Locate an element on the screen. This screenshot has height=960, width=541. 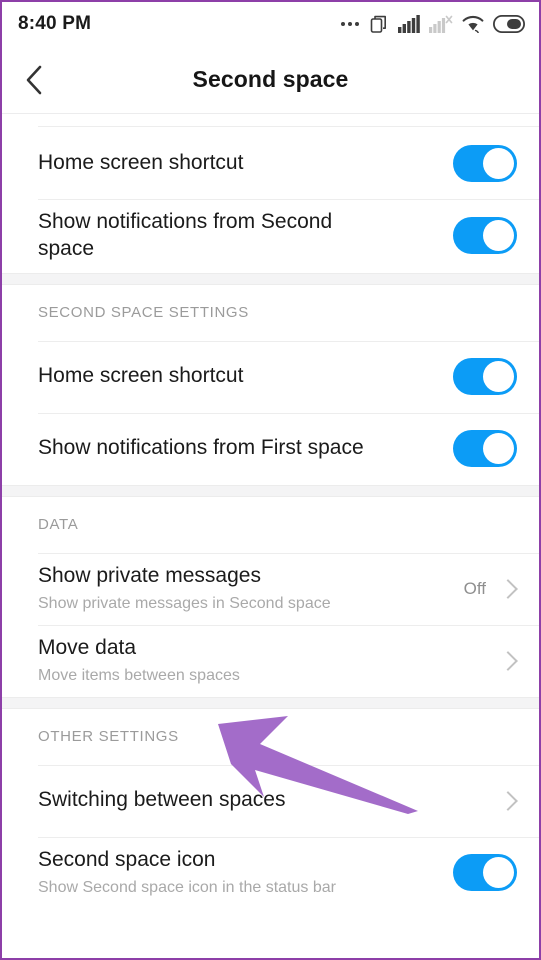
signal-no-service-icon is located at coordinates (441, 24).